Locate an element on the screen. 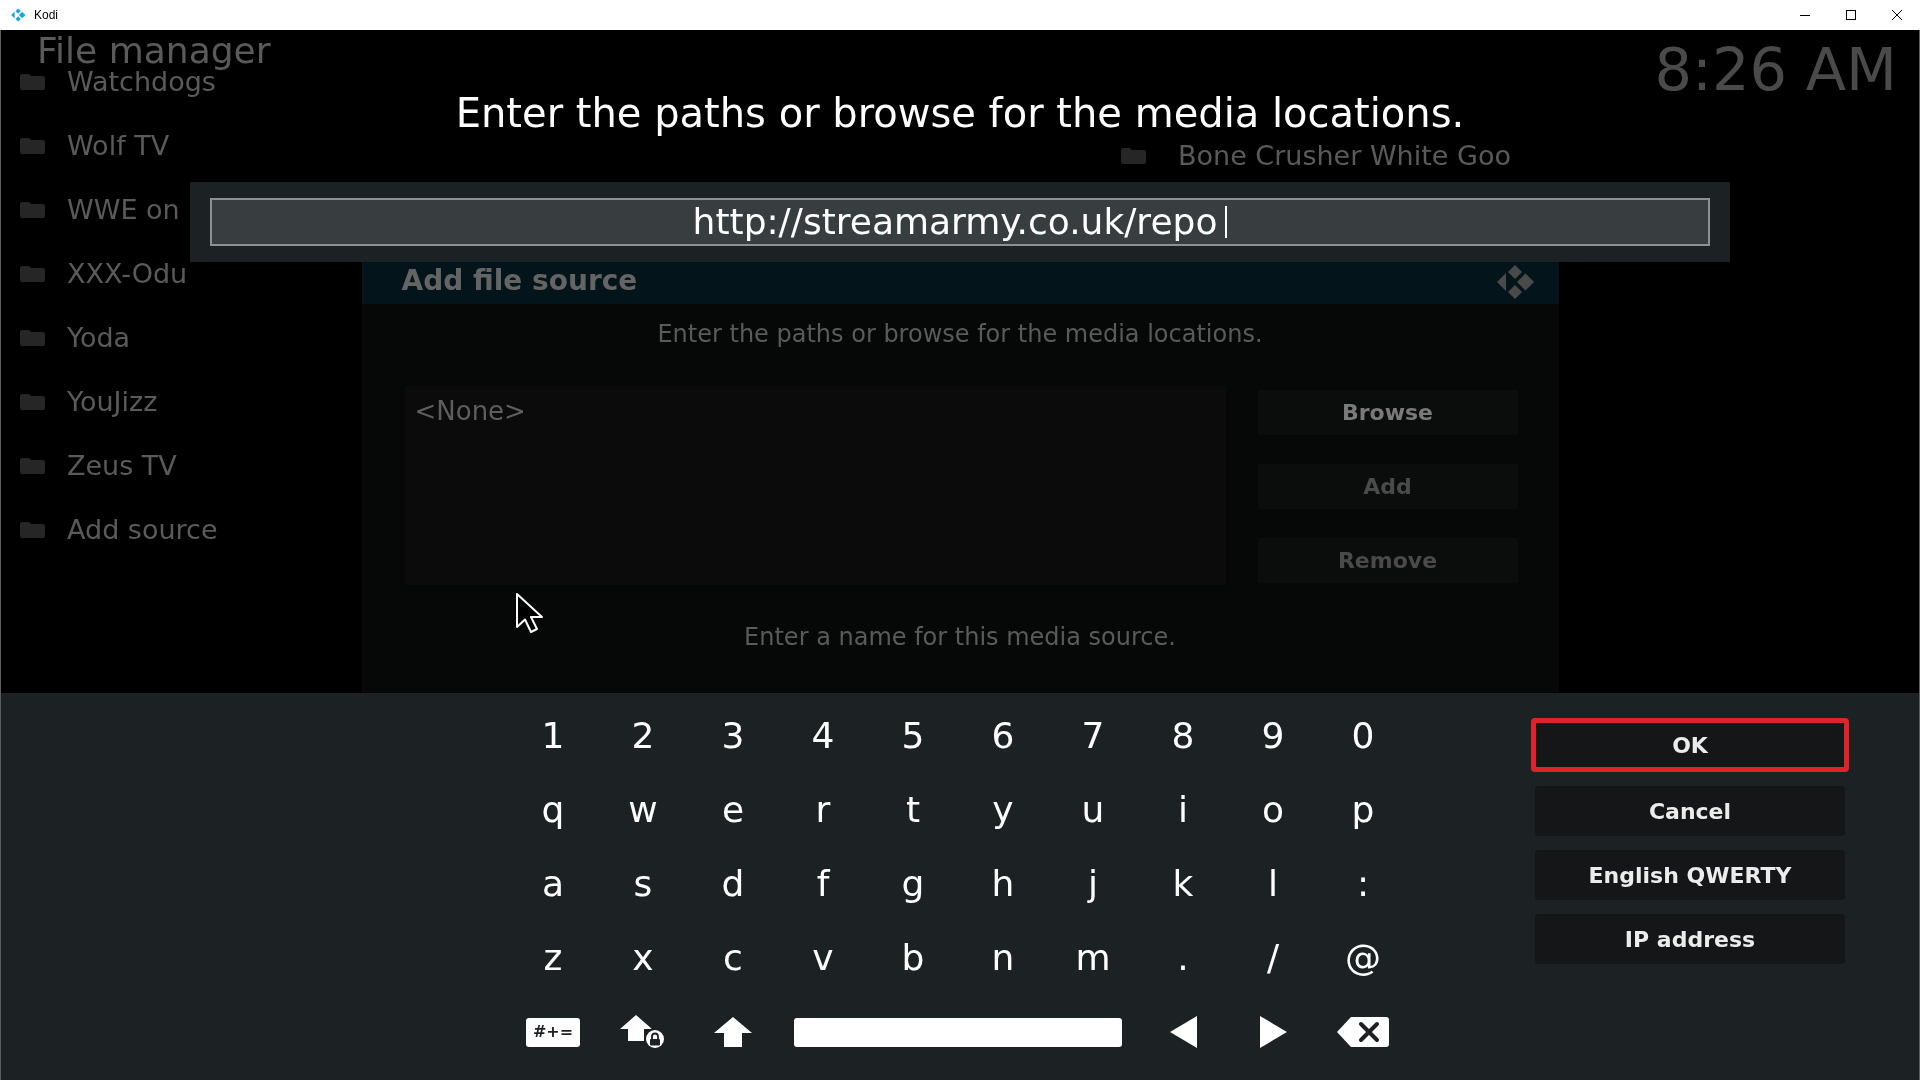 The image size is (1920, 1080). keyboard-key: / is located at coordinates (1273, 958).